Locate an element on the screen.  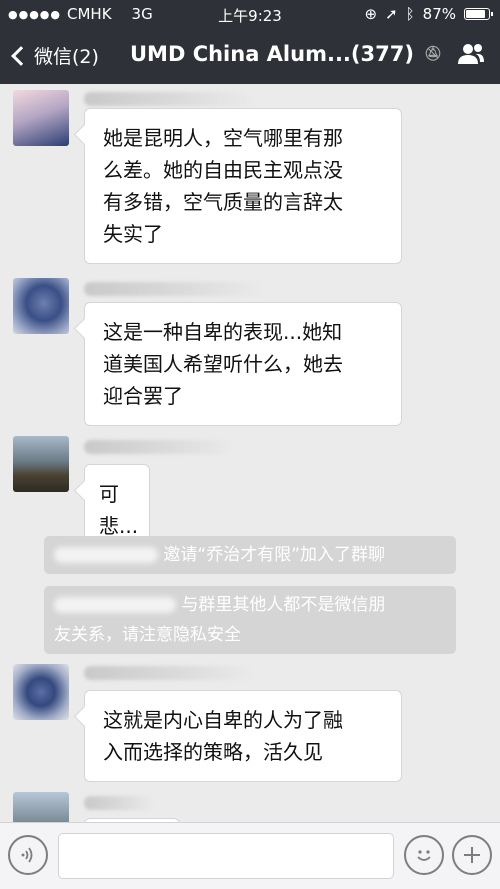
message-bubble: 这就是内心自卑的人为了融 入而选择的策略，活久见 is located at coordinates (243, 736).